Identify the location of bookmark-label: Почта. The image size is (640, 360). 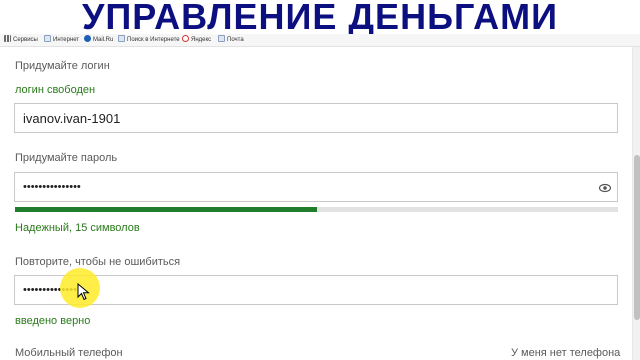
(235, 40).